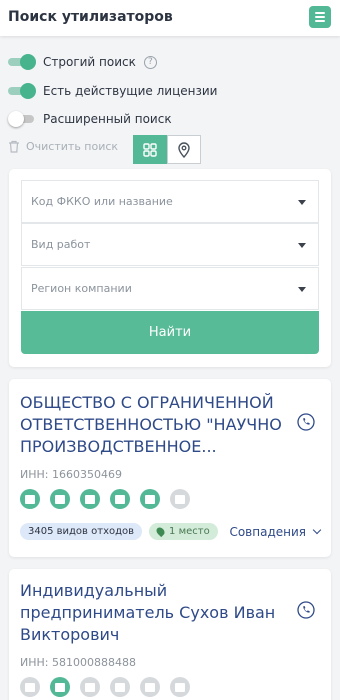 The image size is (340, 700). I want to click on waste-types-badge: 3405 видов отходов, so click(81, 531).